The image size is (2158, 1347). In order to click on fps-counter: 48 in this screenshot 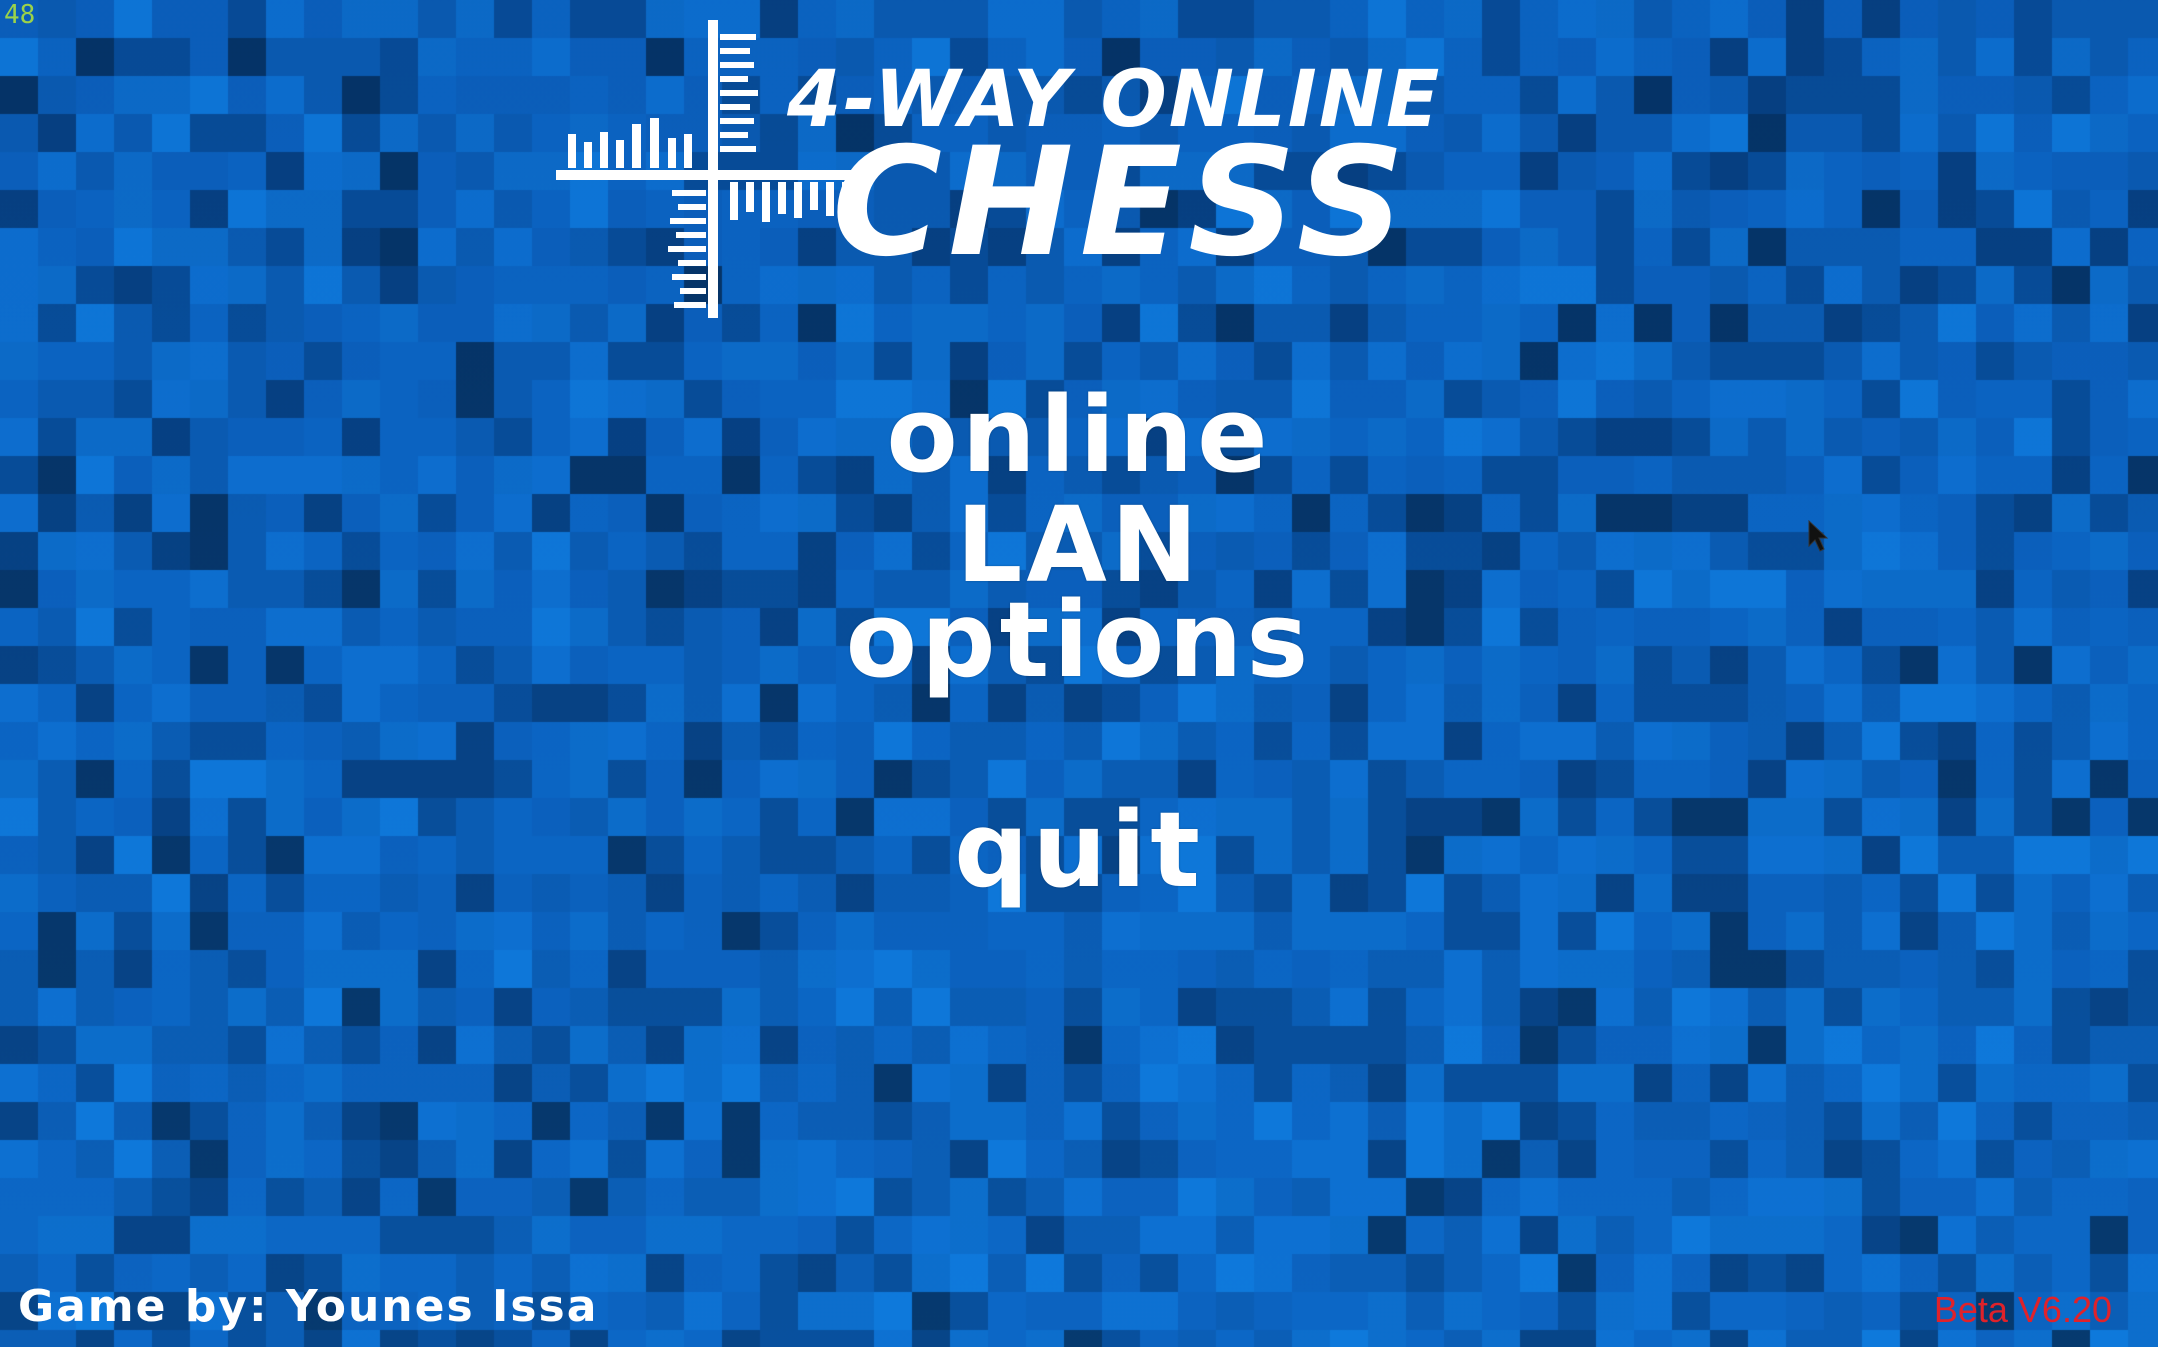, I will do `click(20, 15)`.